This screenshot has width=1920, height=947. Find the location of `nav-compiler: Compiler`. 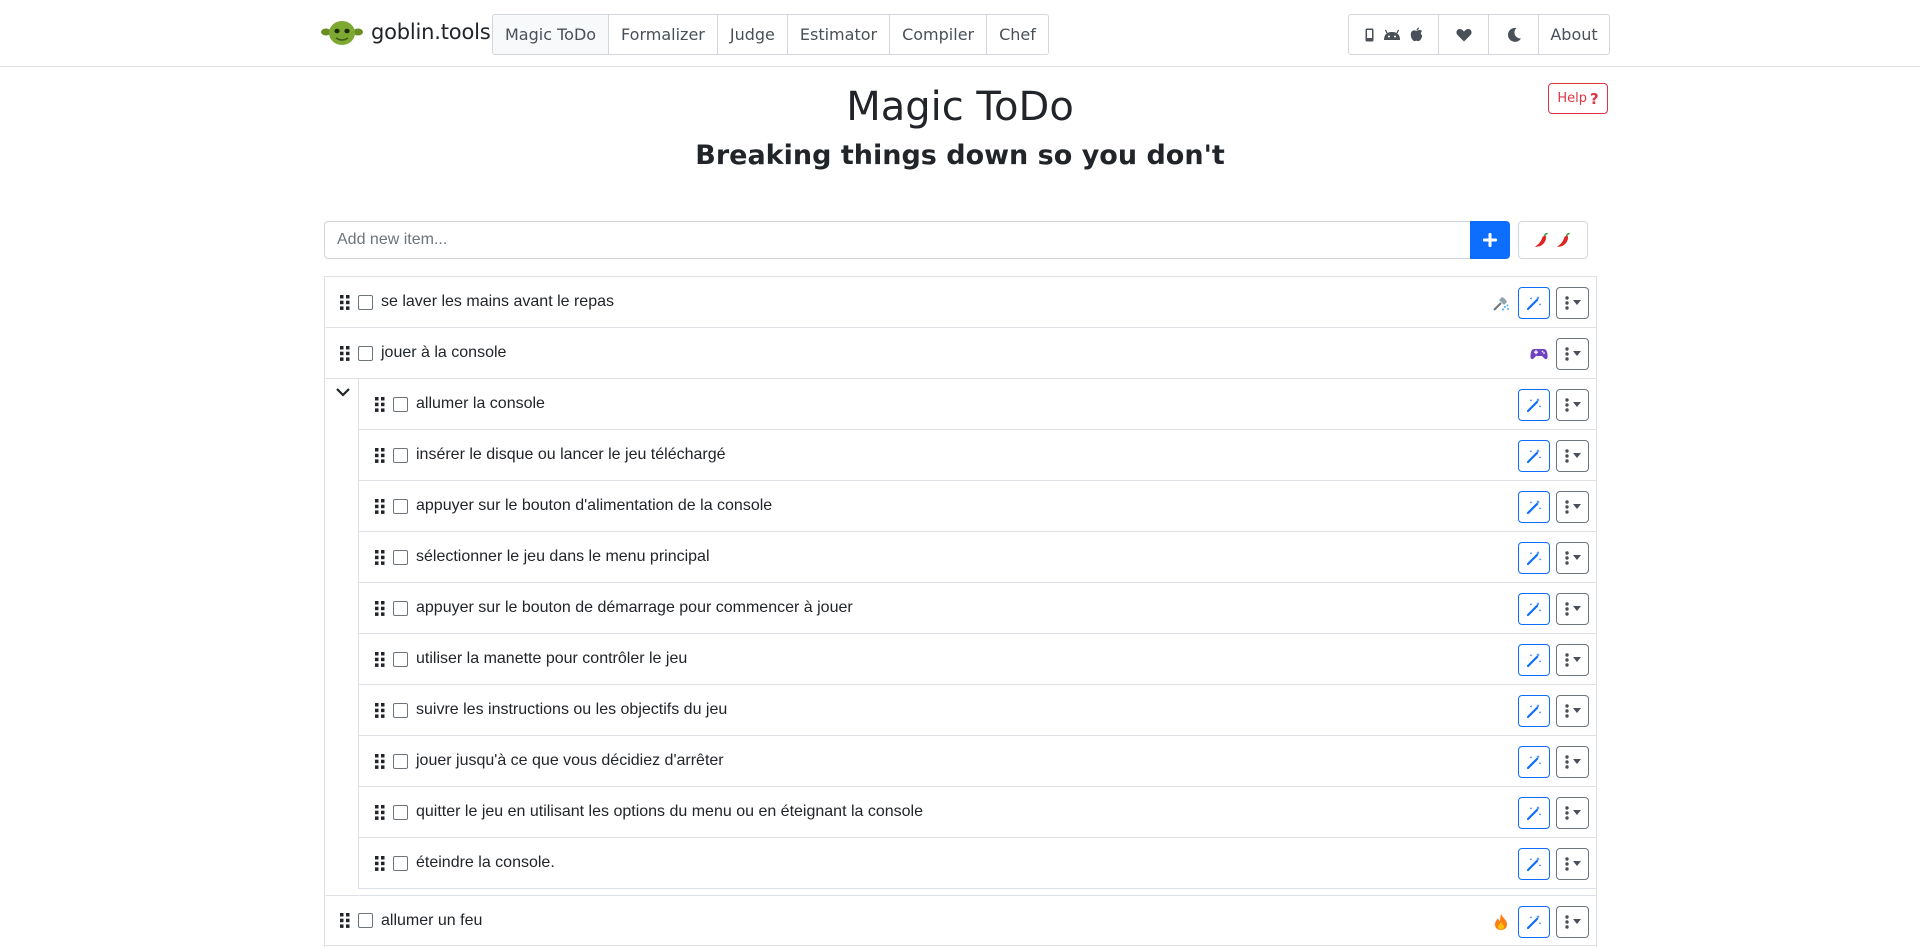

nav-compiler: Compiler is located at coordinates (939, 34).